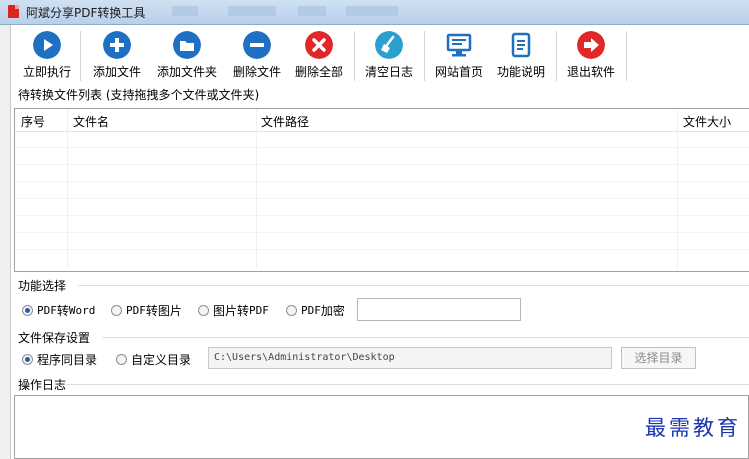 Image resolution: width=749 pixels, height=459 pixels. What do you see at coordinates (389, 45) in the screenshot?
I see `broom-icon` at bounding box center [389, 45].